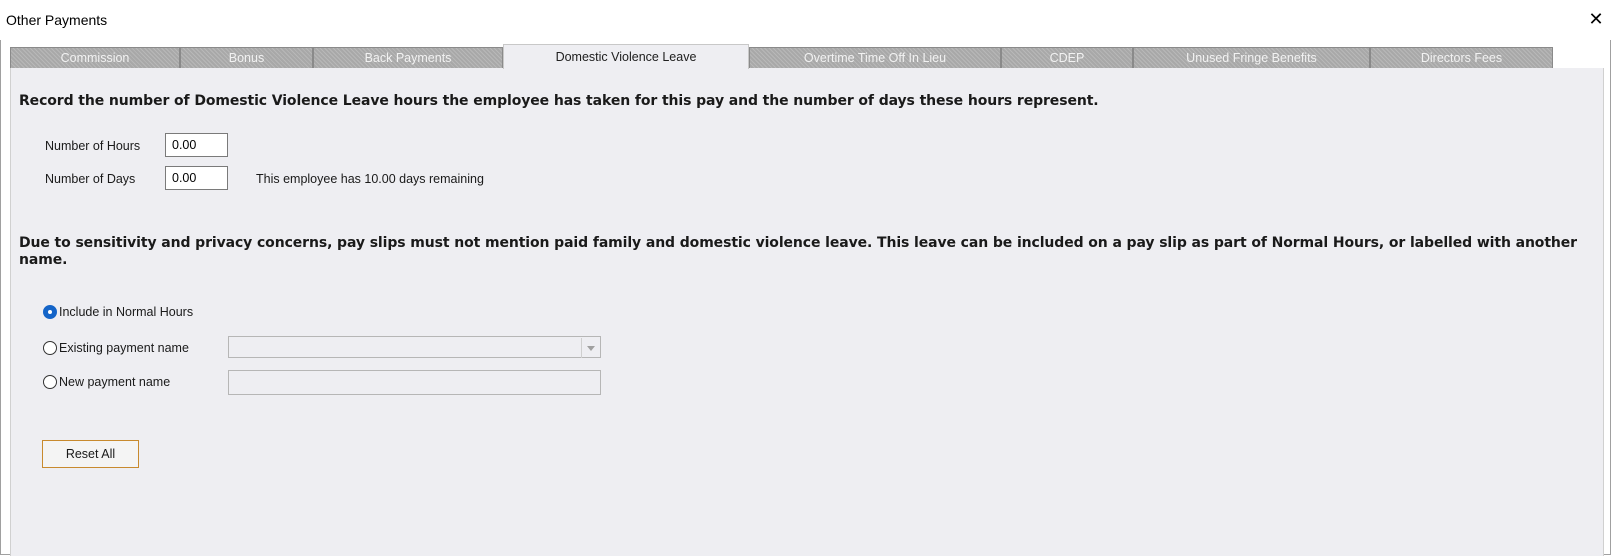 Image resolution: width=1612 pixels, height=556 pixels. Describe the element at coordinates (57, 20) in the screenshot. I see `window-title: Other Payments` at that location.